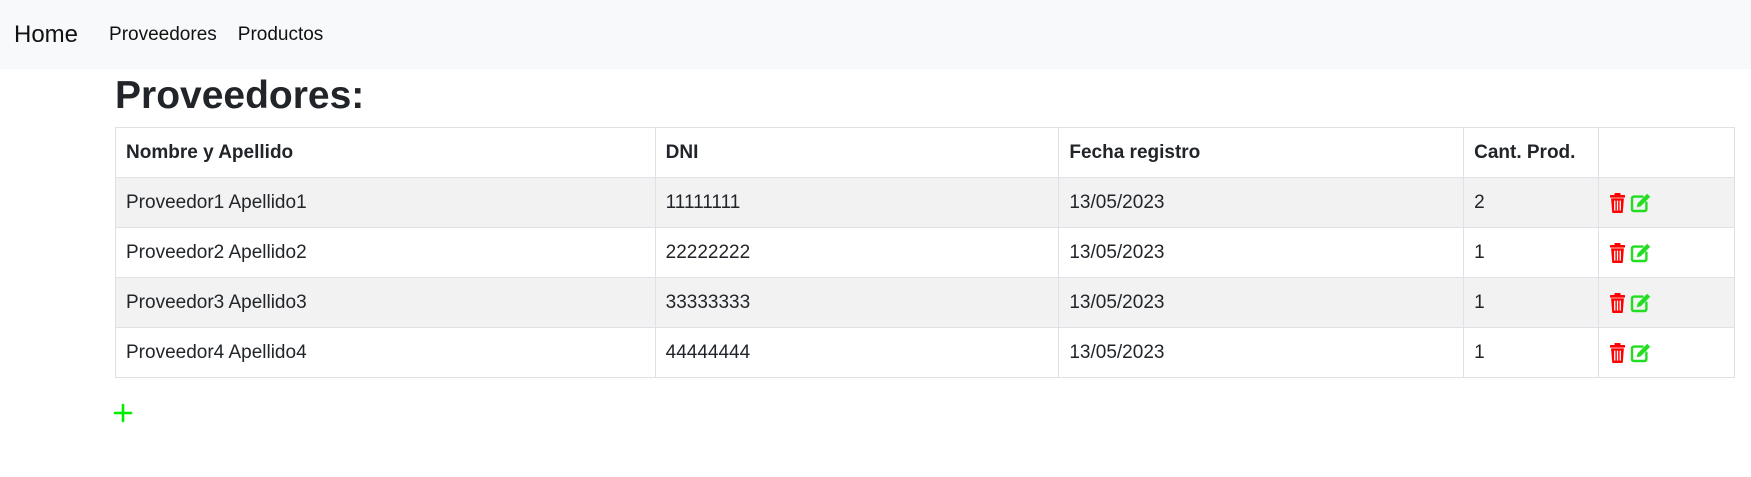  What do you see at coordinates (857, 302) in the screenshot?
I see `cell-dni: 33333333` at bounding box center [857, 302].